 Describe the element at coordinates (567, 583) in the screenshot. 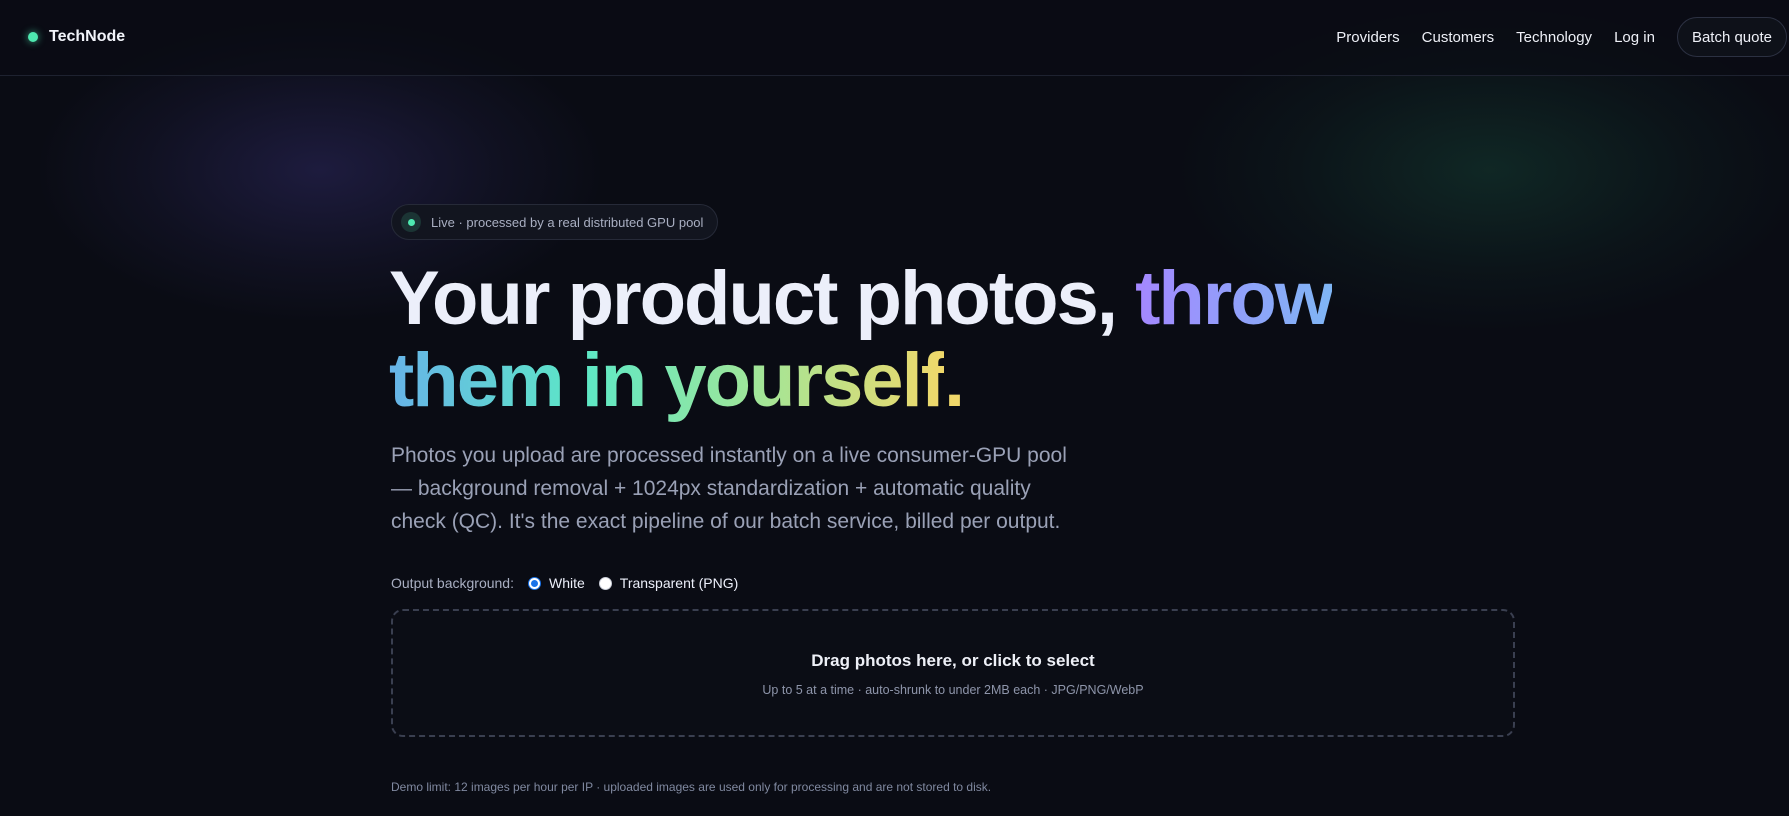

I see `radio-white-label: White` at that location.